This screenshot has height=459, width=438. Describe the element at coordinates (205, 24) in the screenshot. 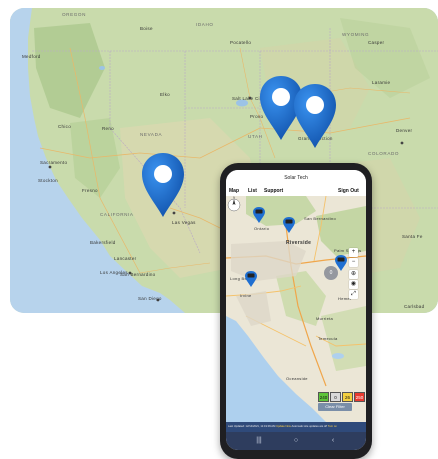

I see `map-label-idaho: IDAHO` at that location.